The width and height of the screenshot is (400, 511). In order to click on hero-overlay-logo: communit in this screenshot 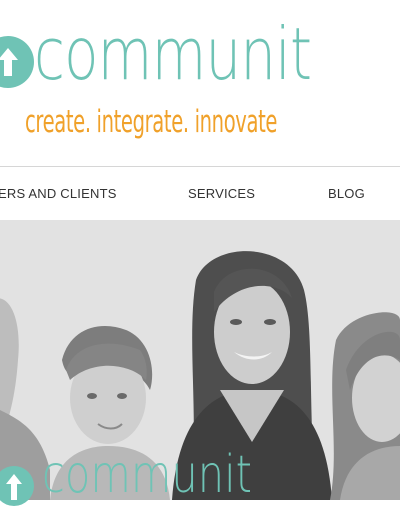, I will do `click(126, 476)`.